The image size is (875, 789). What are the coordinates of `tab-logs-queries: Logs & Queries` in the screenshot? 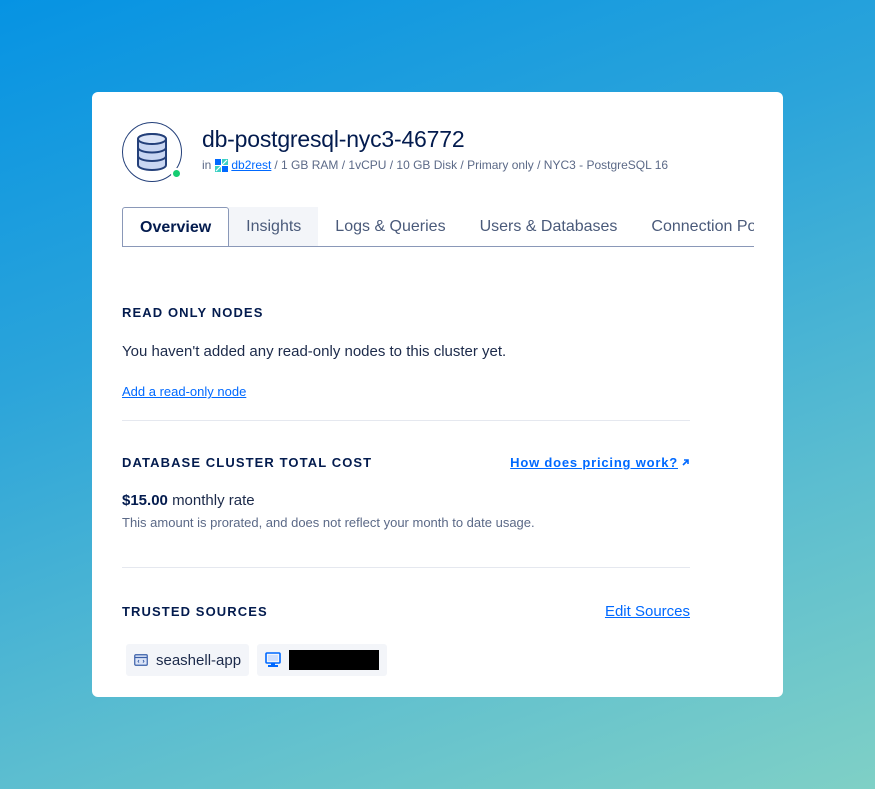 It's located at (390, 226).